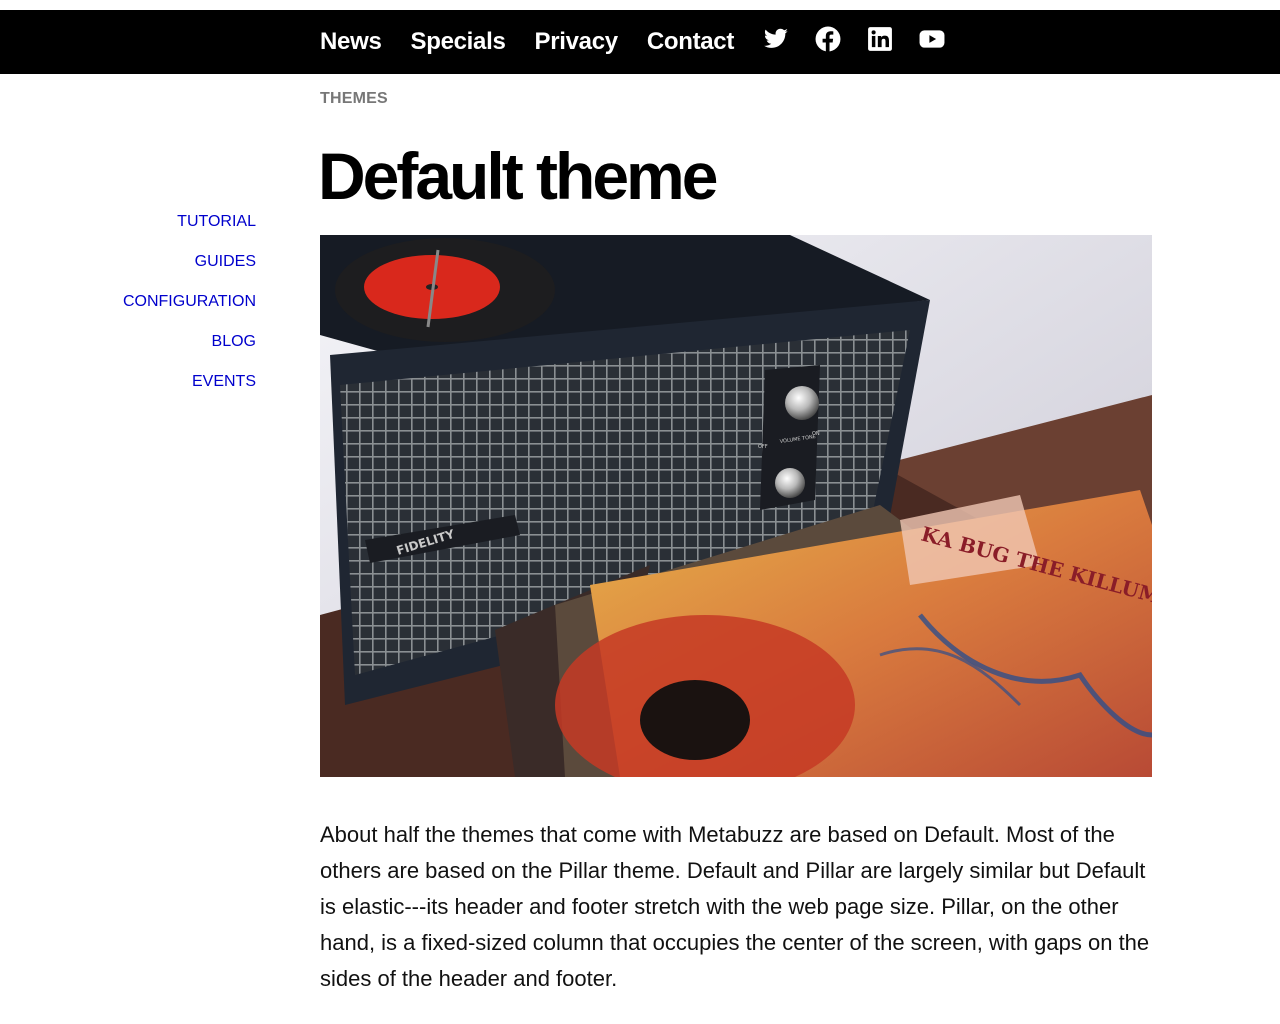  I want to click on main-nav: News Specials Privacy Contact, so click(645, 42).